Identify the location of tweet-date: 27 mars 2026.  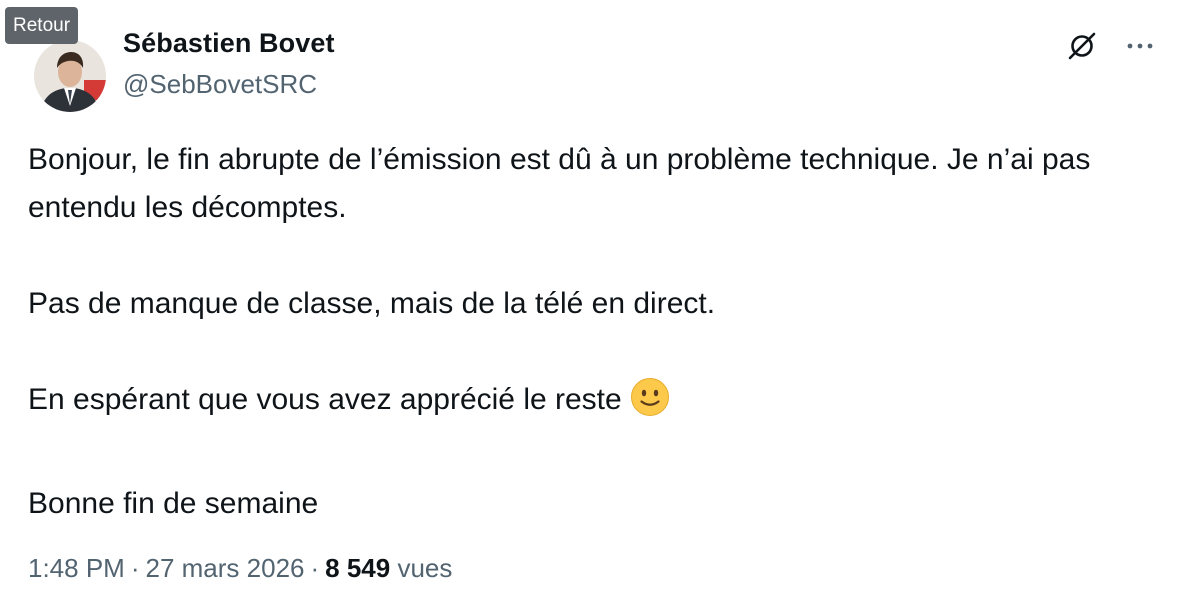
(225, 568).